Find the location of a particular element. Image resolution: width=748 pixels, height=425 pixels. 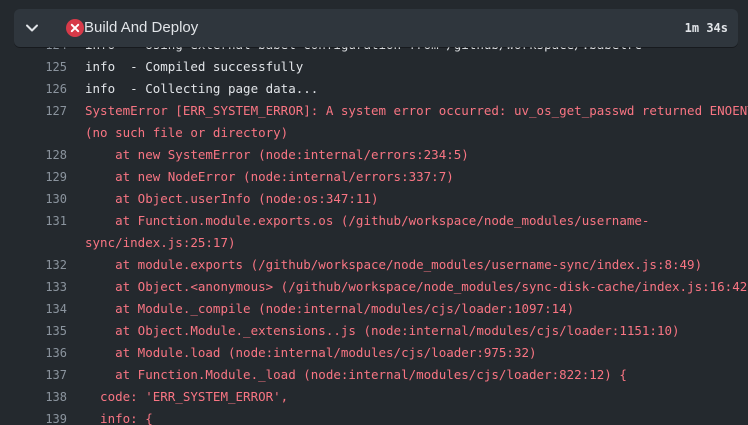

log-line-text: info - Compiled successfully is located at coordinates (194, 66).